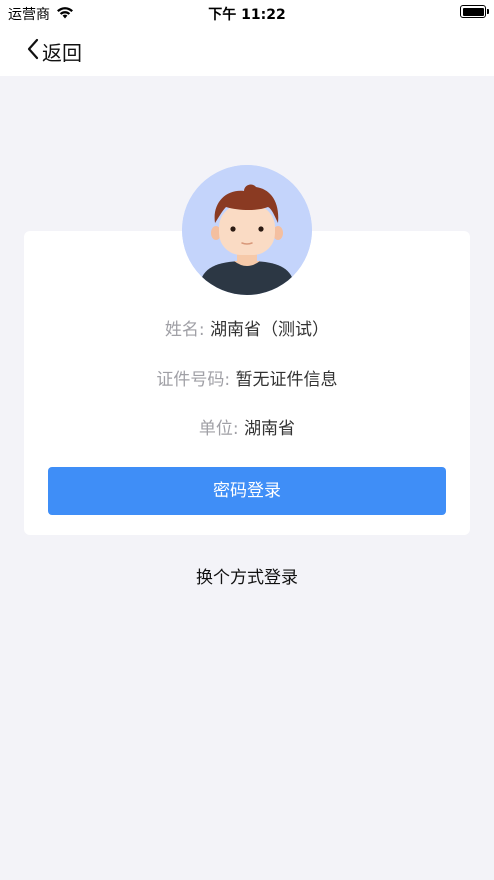 This screenshot has width=494, height=880. What do you see at coordinates (184, 330) in the screenshot?
I see `name-label: 姓名:` at bounding box center [184, 330].